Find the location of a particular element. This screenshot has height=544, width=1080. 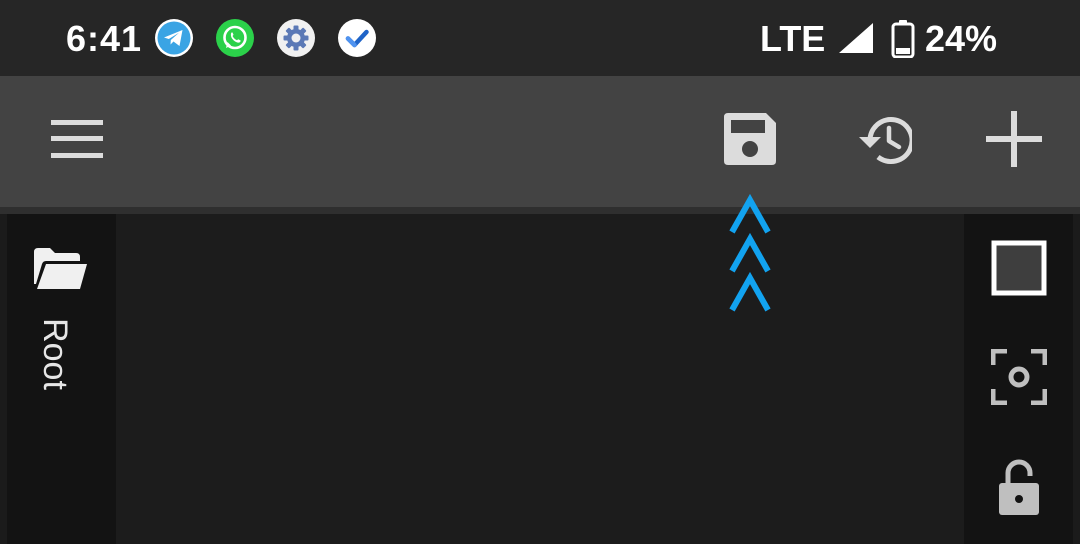

lock-button is located at coordinates (1019, 490).